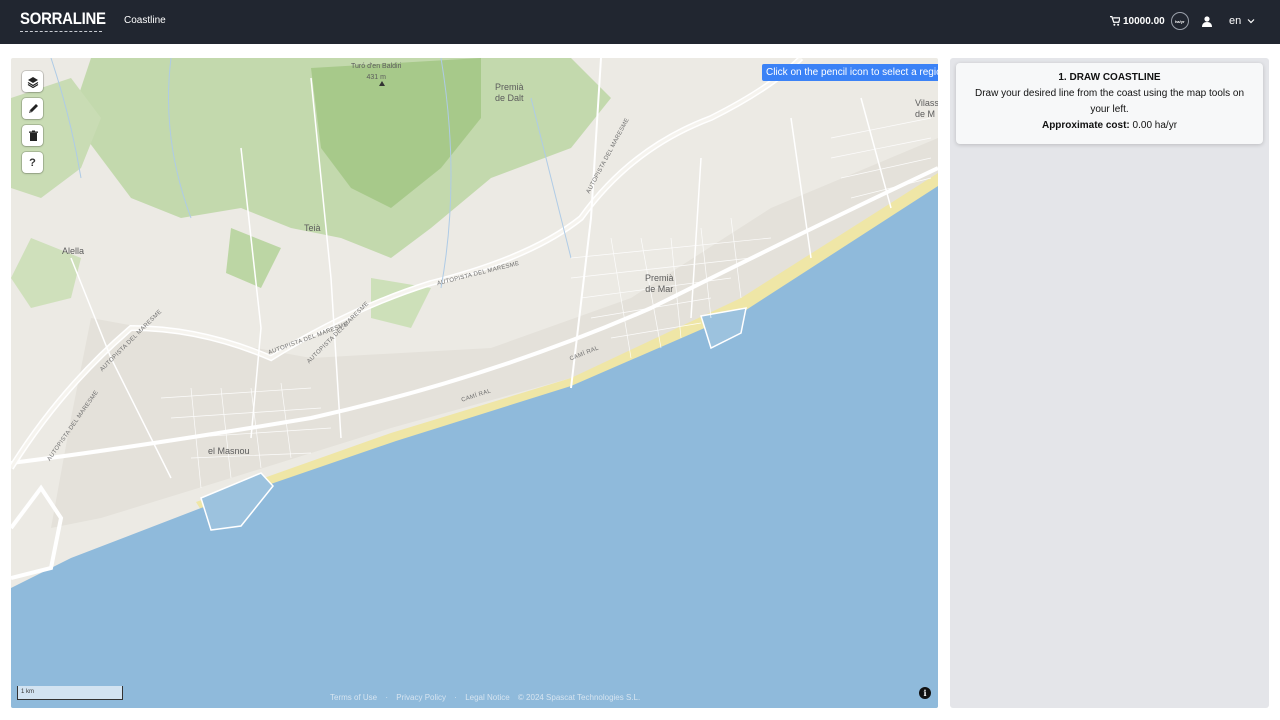 This screenshot has width=1280, height=720. I want to click on step-title: 1. DRAW COASTLINE, so click(1109, 77).